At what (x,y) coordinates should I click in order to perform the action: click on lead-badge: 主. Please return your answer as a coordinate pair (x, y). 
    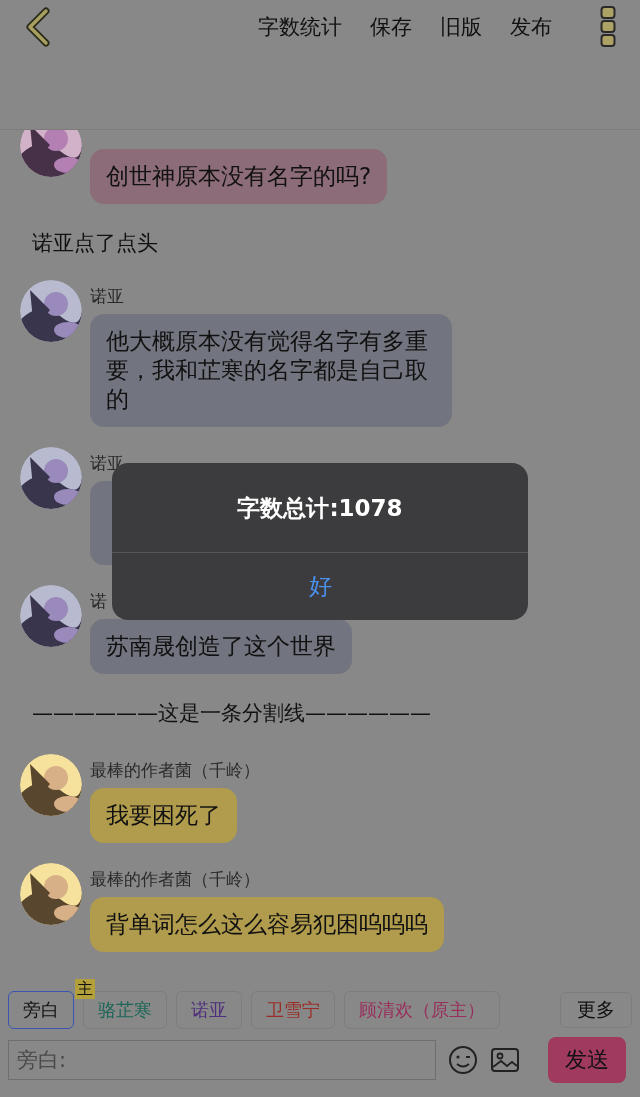
    Looking at the image, I should click on (85, 989).